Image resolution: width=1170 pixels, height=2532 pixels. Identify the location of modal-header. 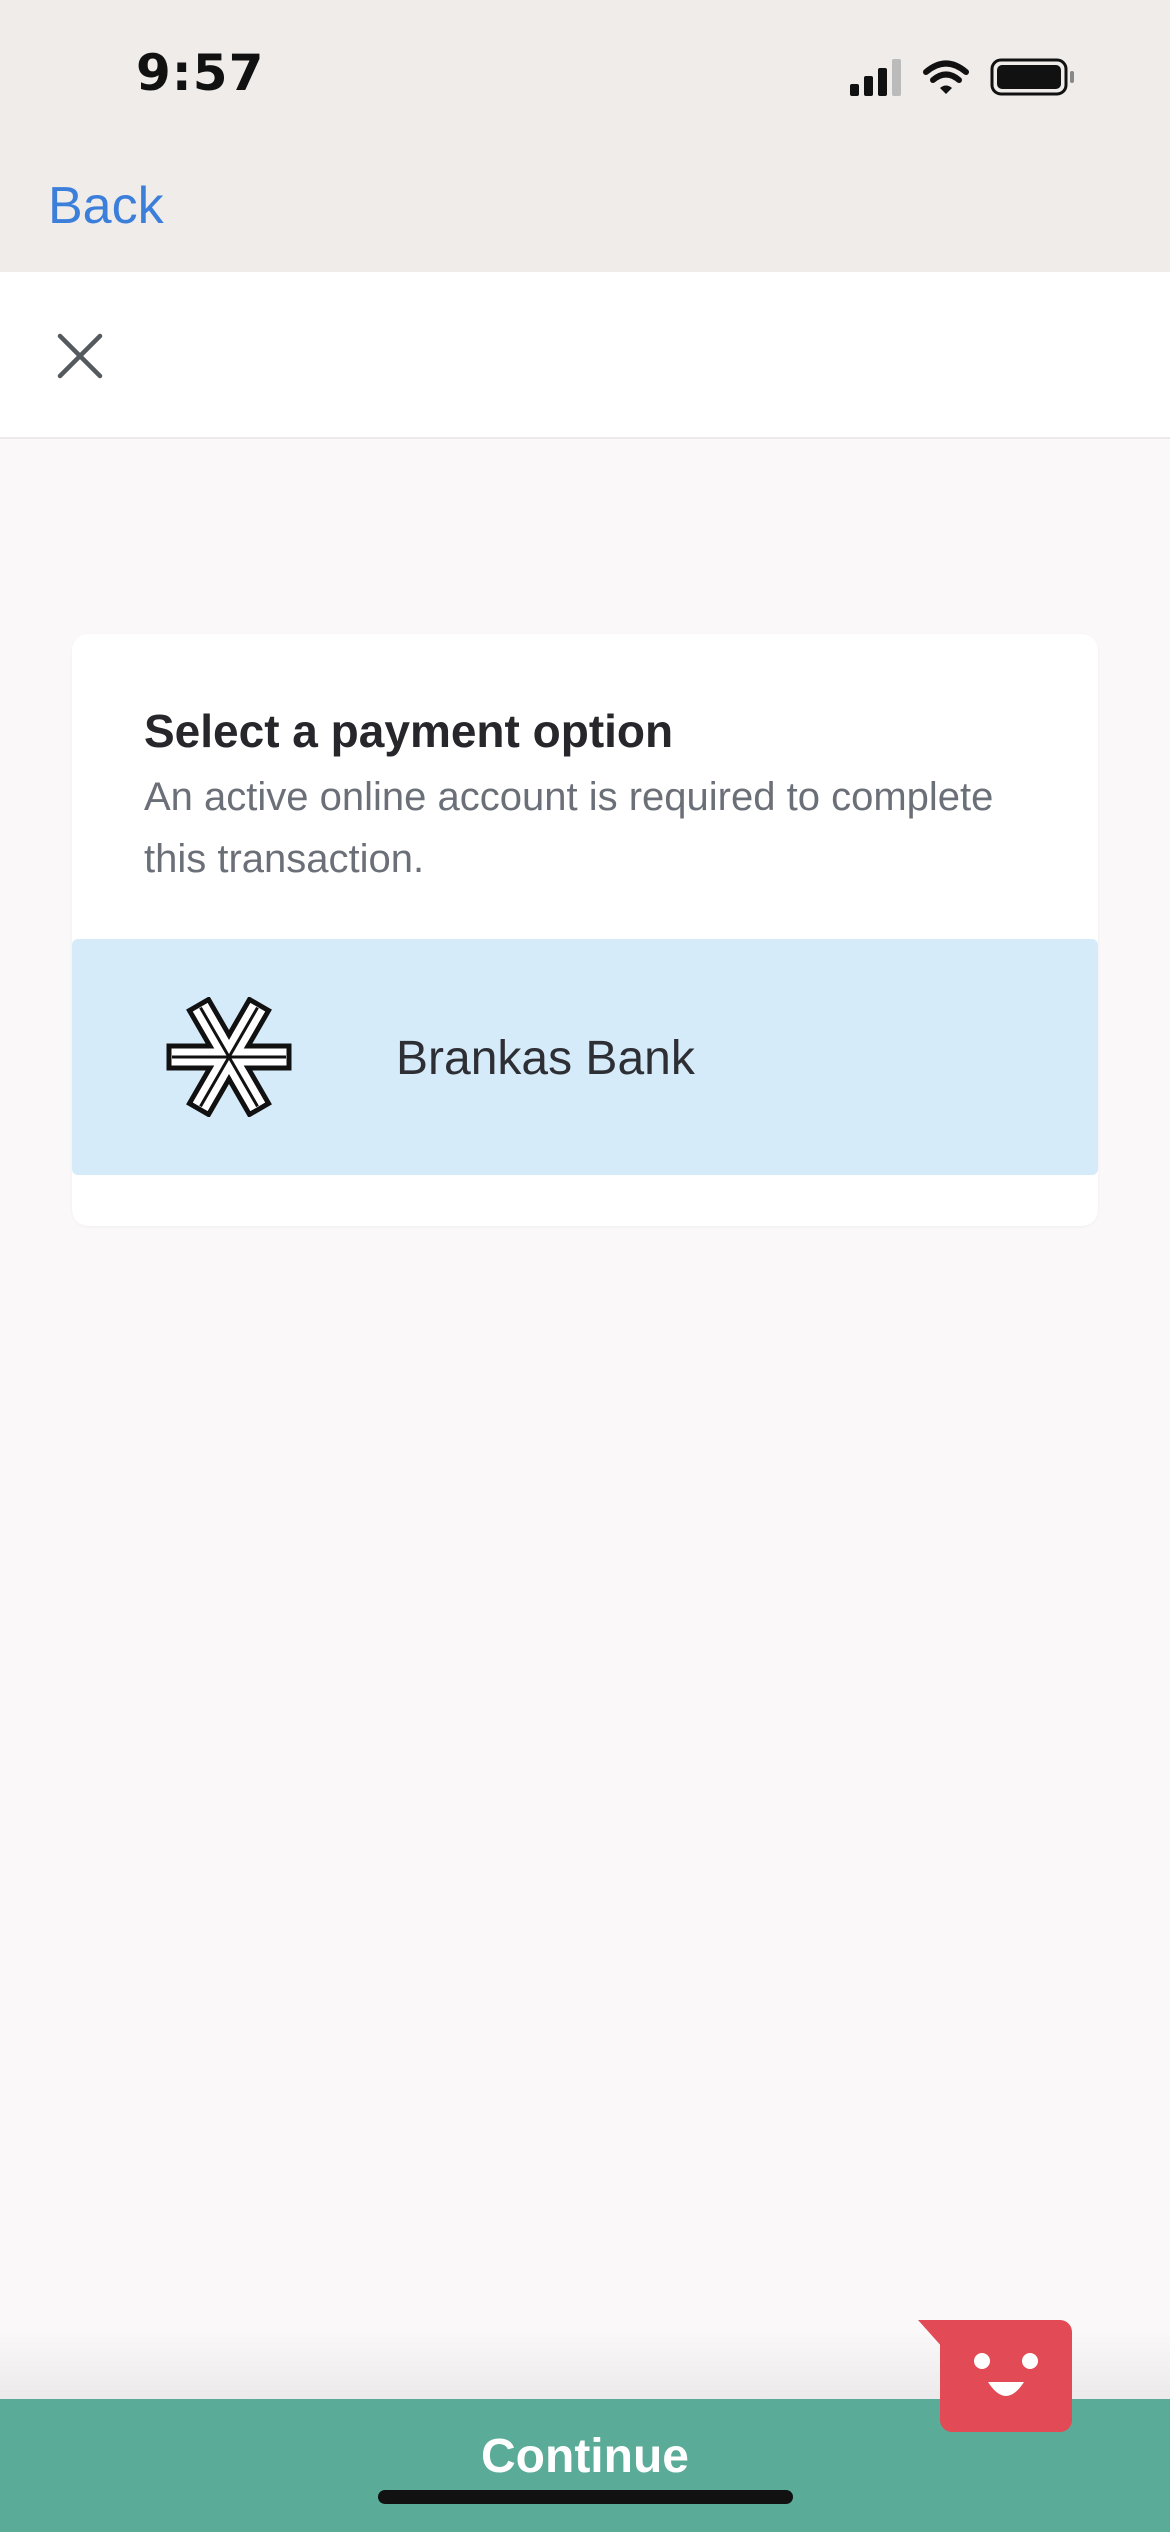
(585, 355).